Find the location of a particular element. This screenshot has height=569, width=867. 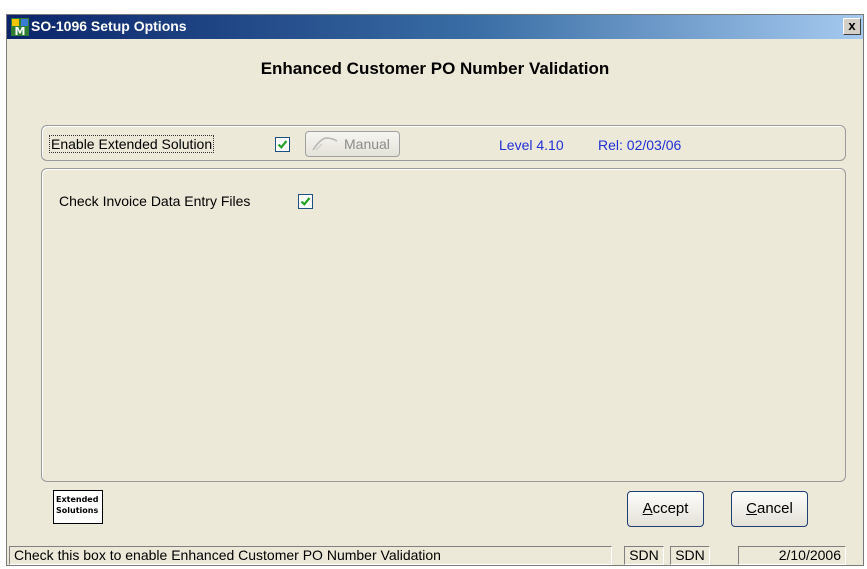

accept-mnemonic: A is located at coordinates (647, 508).